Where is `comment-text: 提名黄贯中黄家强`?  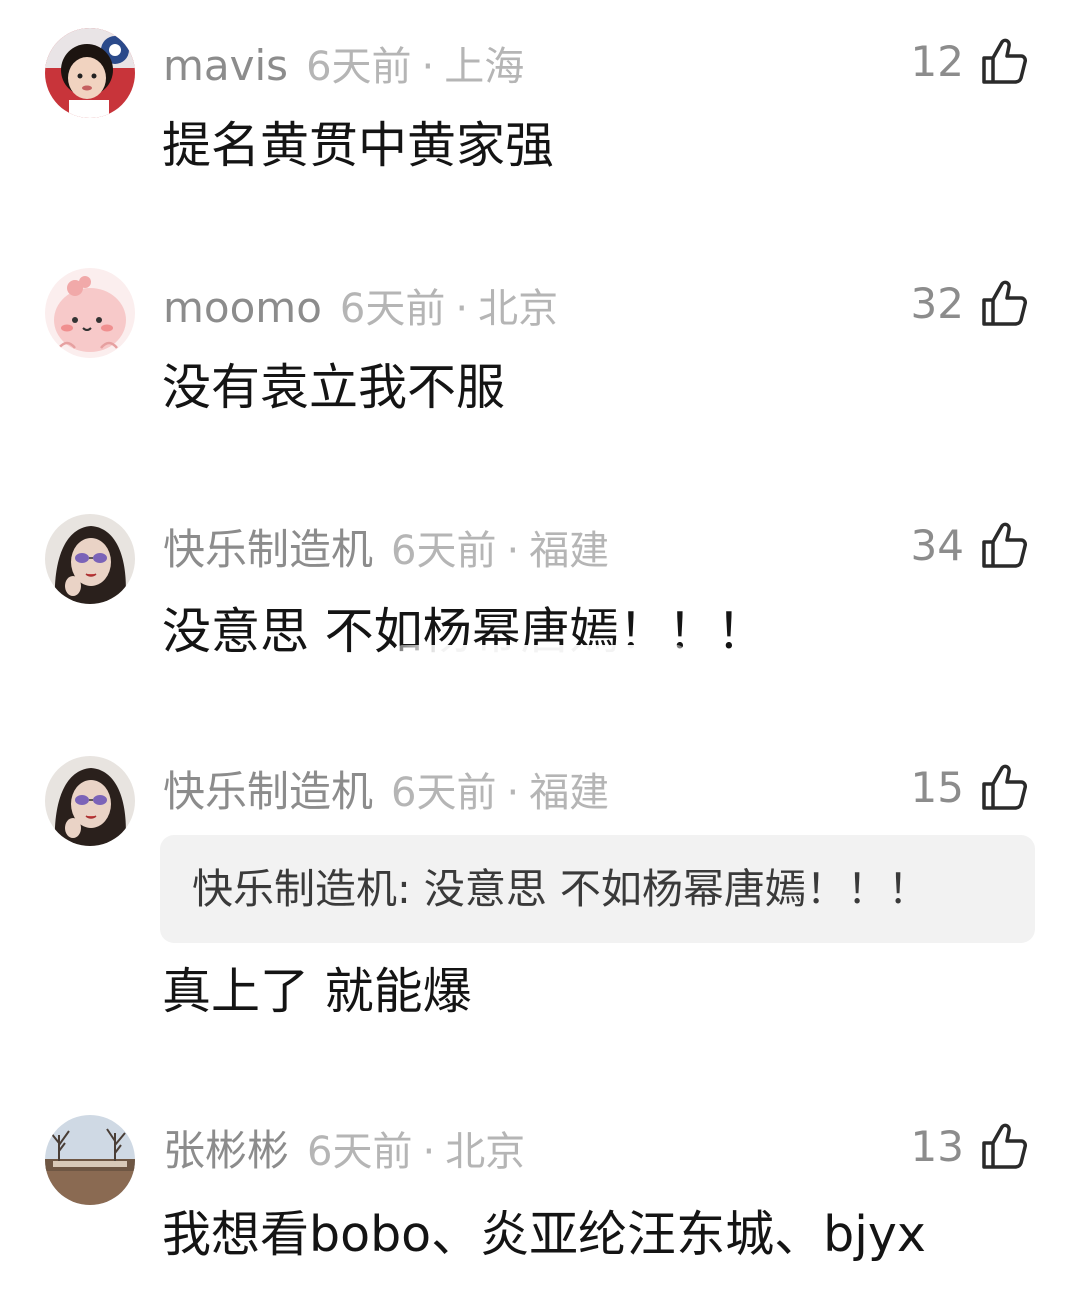 comment-text: 提名黄贯中黄家强 is located at coordinates (358, 145).